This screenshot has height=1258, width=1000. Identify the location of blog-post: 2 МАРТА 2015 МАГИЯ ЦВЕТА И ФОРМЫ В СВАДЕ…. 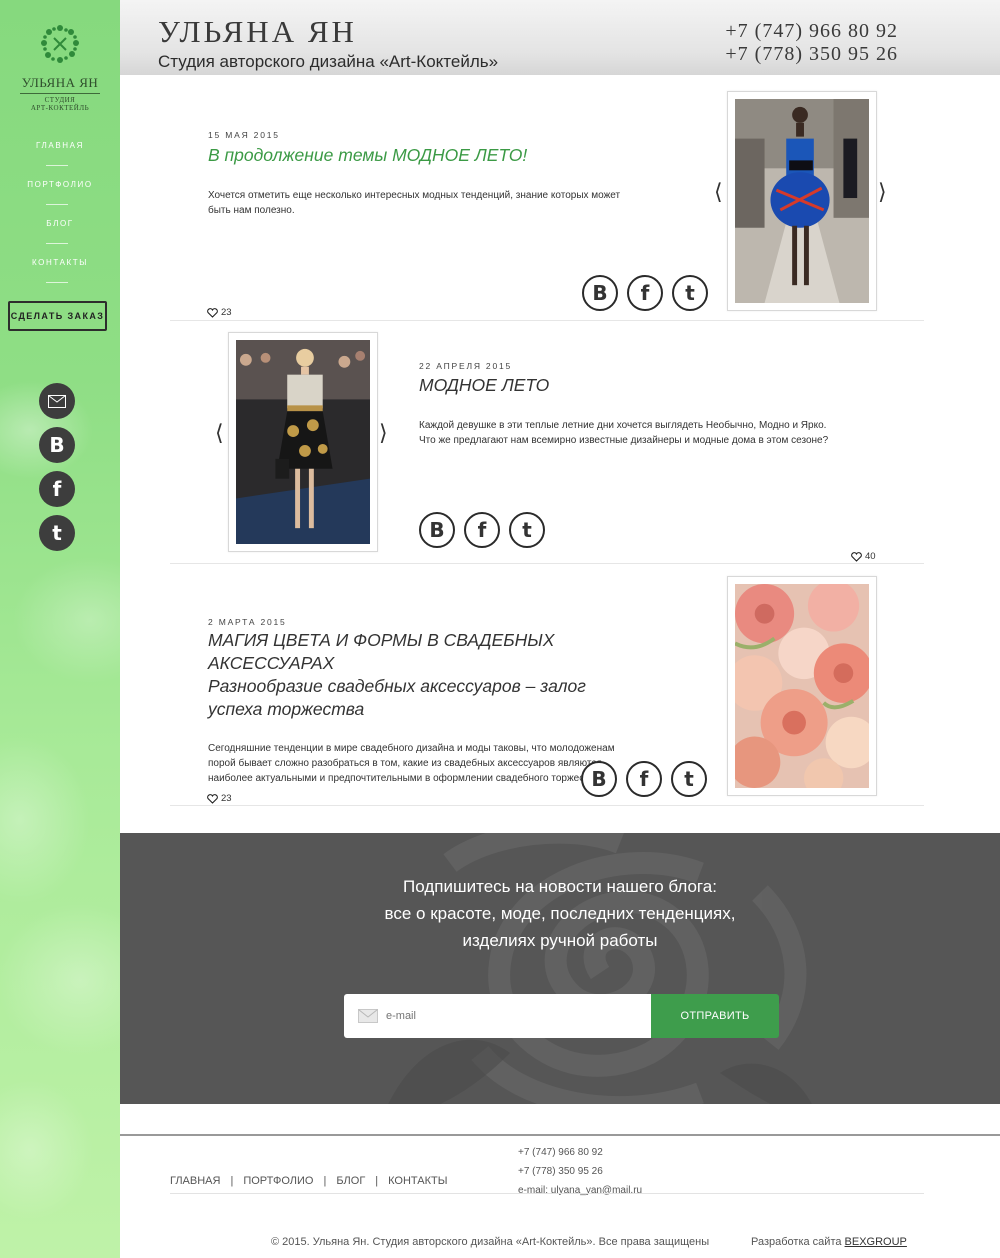
(547, 685).